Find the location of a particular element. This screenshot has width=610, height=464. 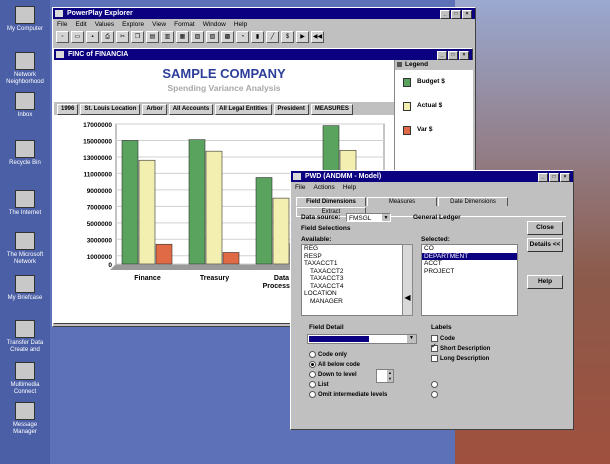

list-item: MANAGER is located at coordinates (352, 302).